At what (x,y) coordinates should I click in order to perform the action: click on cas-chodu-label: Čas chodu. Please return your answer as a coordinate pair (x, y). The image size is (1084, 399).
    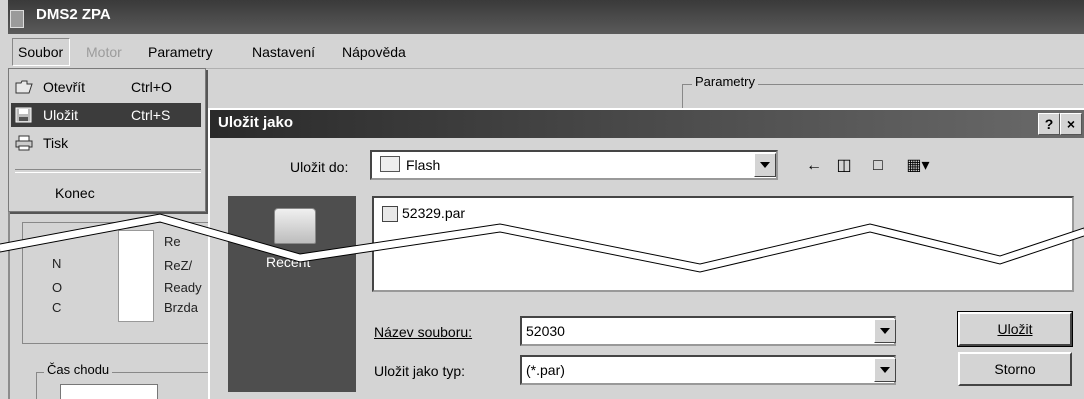
    Looking at the image, I should click on (78, 369).